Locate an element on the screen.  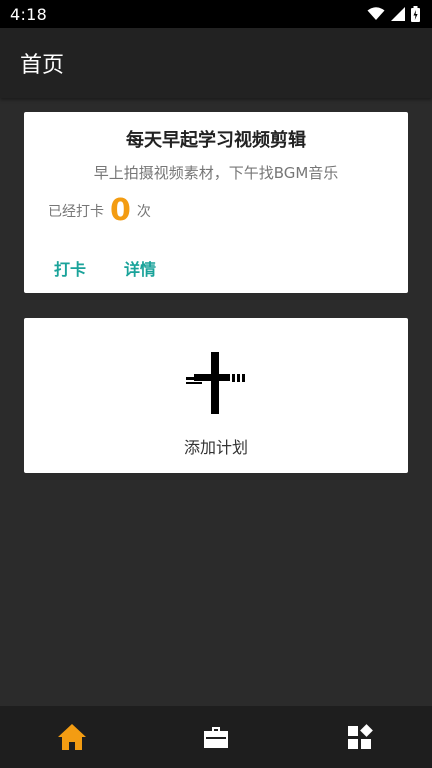
nav-home is located at coordinates (72, 737).